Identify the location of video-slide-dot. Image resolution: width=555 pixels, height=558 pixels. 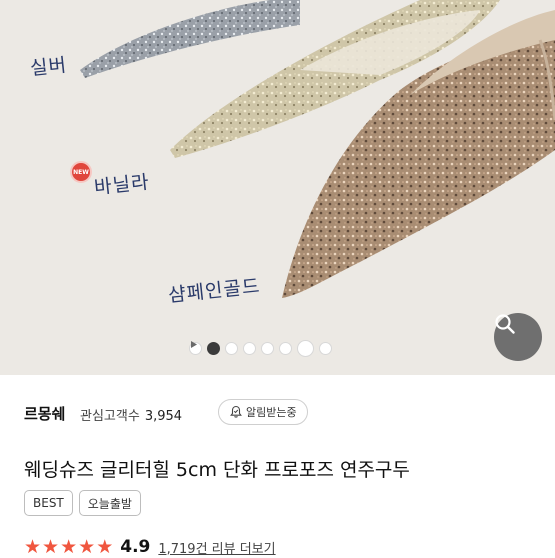
(252, 348).